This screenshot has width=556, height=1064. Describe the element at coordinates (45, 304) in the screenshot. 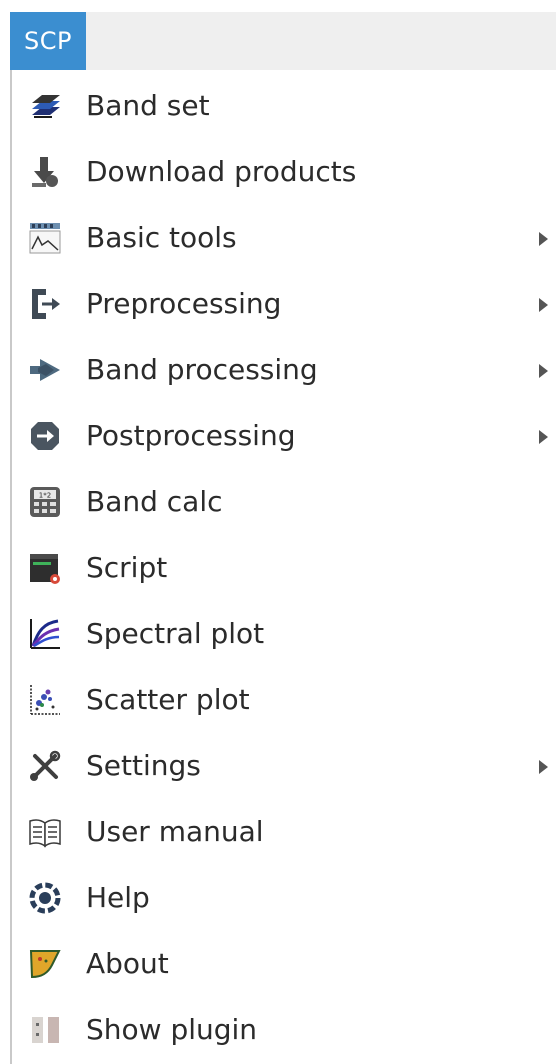

I see `preprocessing-icon` at that location.